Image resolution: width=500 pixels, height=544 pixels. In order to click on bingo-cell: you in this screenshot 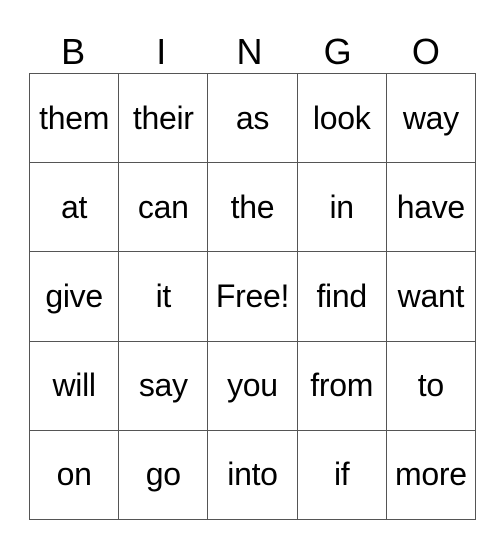, I will do `click(252, 385)`.